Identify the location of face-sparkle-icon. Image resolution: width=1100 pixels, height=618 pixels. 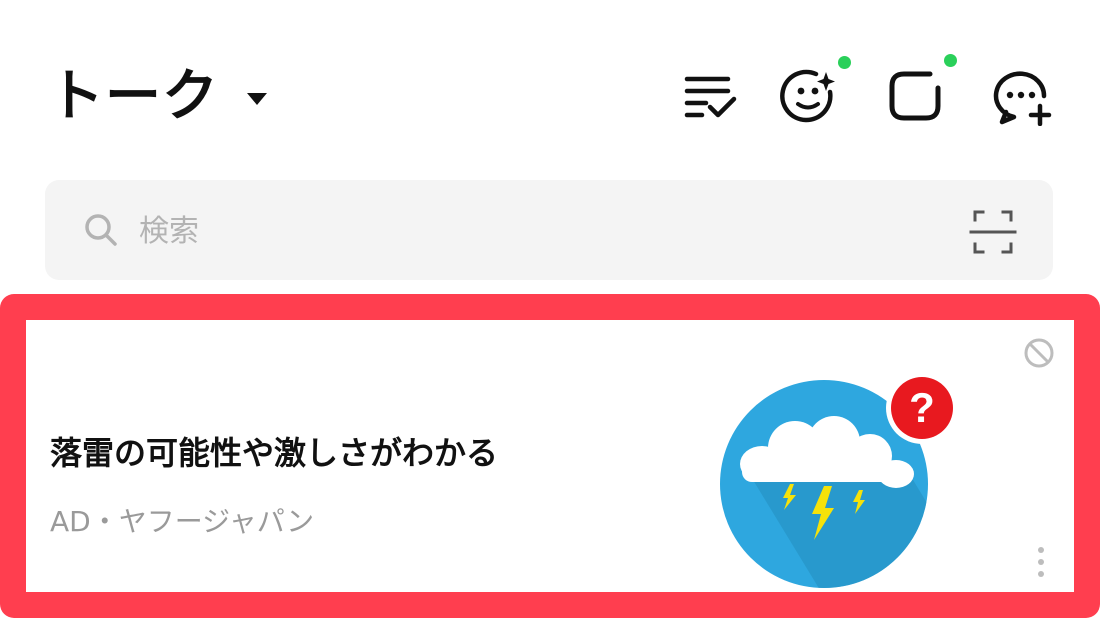
(815, 91).